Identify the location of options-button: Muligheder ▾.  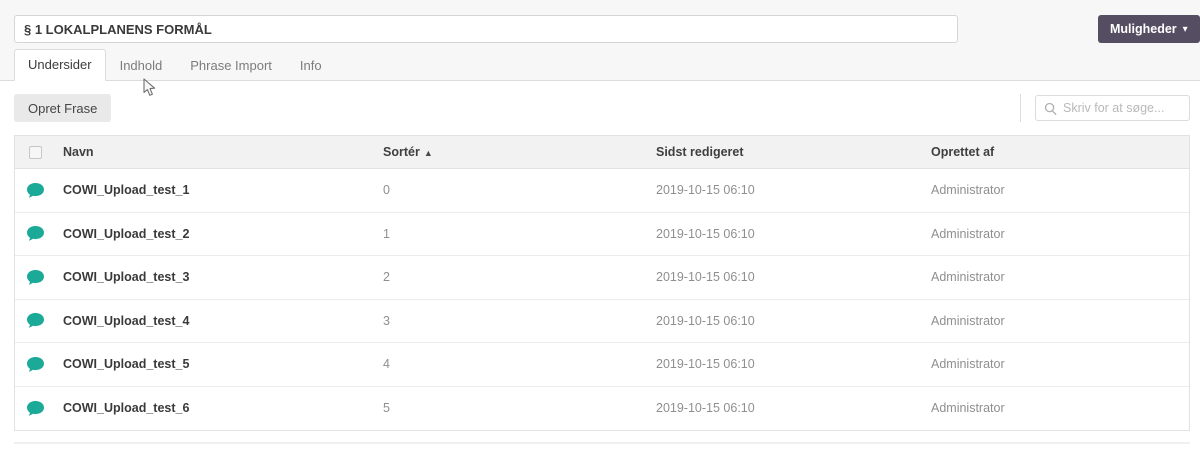
(1149, 29).